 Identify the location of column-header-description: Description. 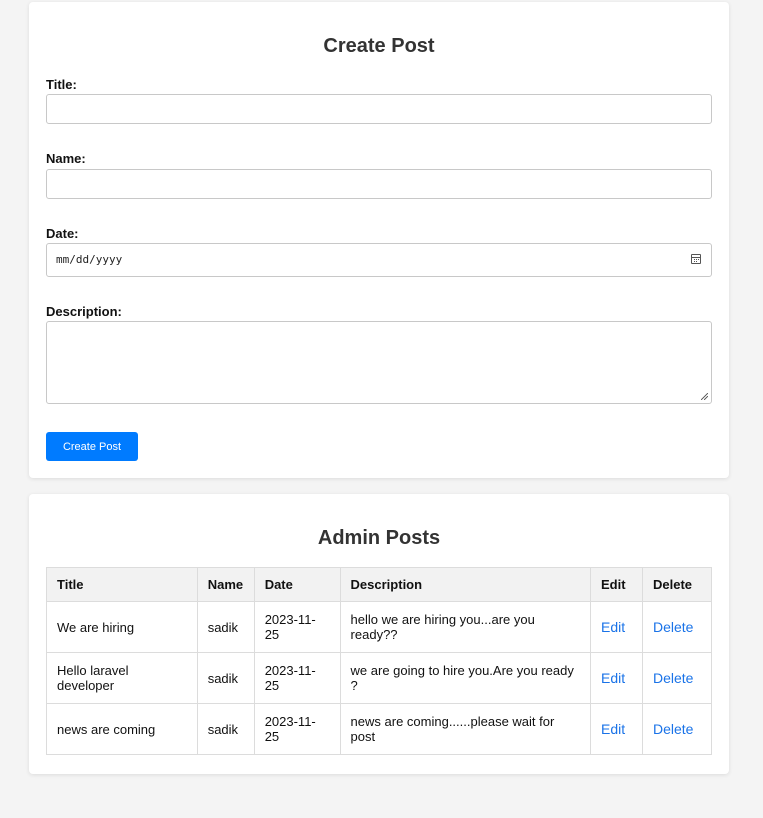
(465, 584).